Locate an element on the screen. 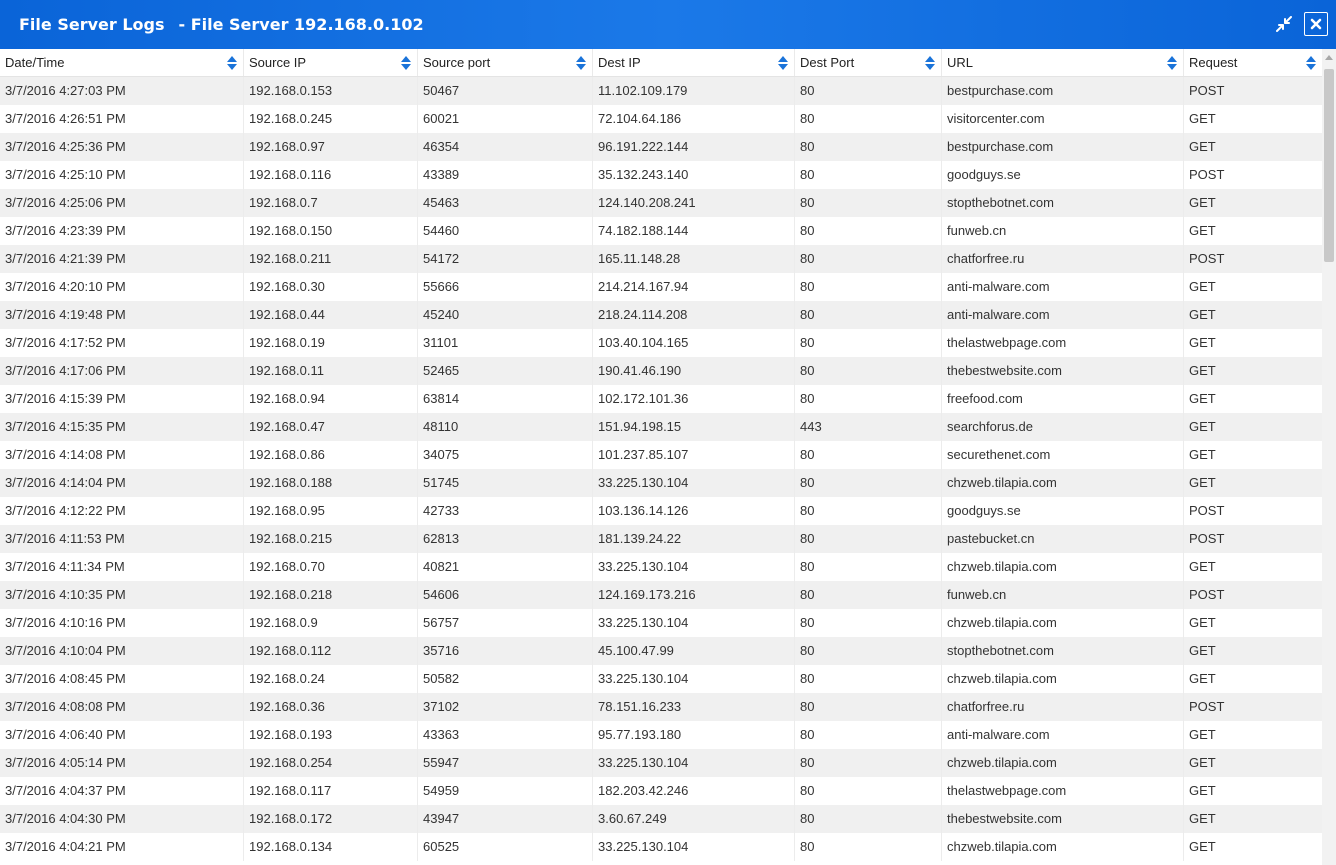  cell-source-port: 54606 is located at coordinates (505, 595).